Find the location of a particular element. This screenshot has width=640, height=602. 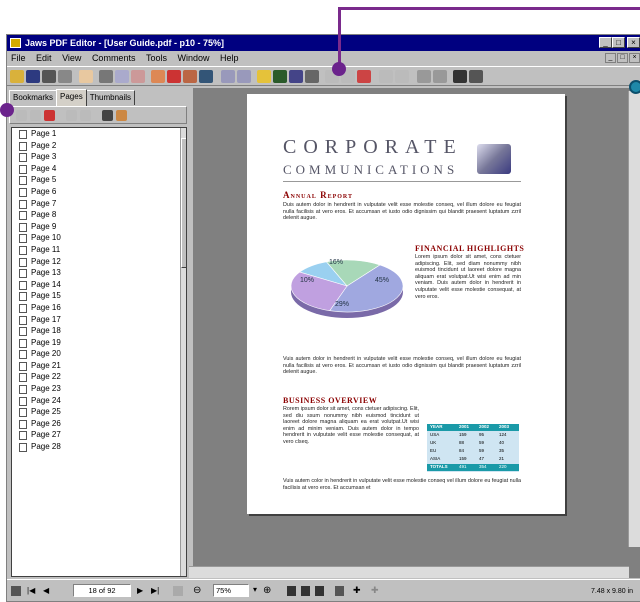

page-list-item: Page 23 is located at coordinates (99, 389).